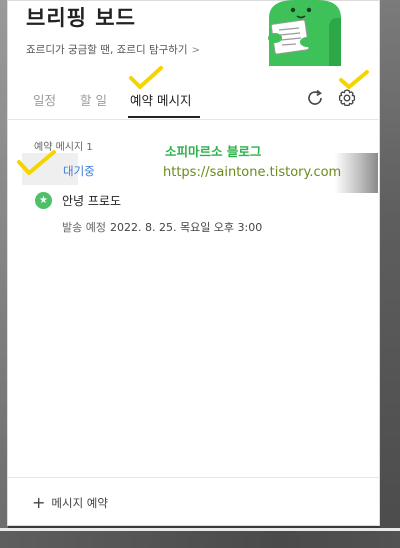 The width and height of the screenshot is (400, 548). I want to click on status-badge: 대기중, so click(79, 171).